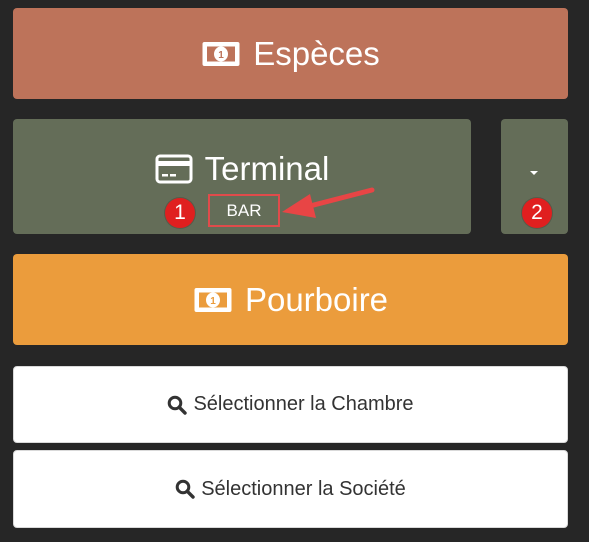 The height and width of the screenshot is (542, 589). Describe the element at coordinates (316, 299) in the screenshot. I see `pourboire-label: Pourboire` at that location.